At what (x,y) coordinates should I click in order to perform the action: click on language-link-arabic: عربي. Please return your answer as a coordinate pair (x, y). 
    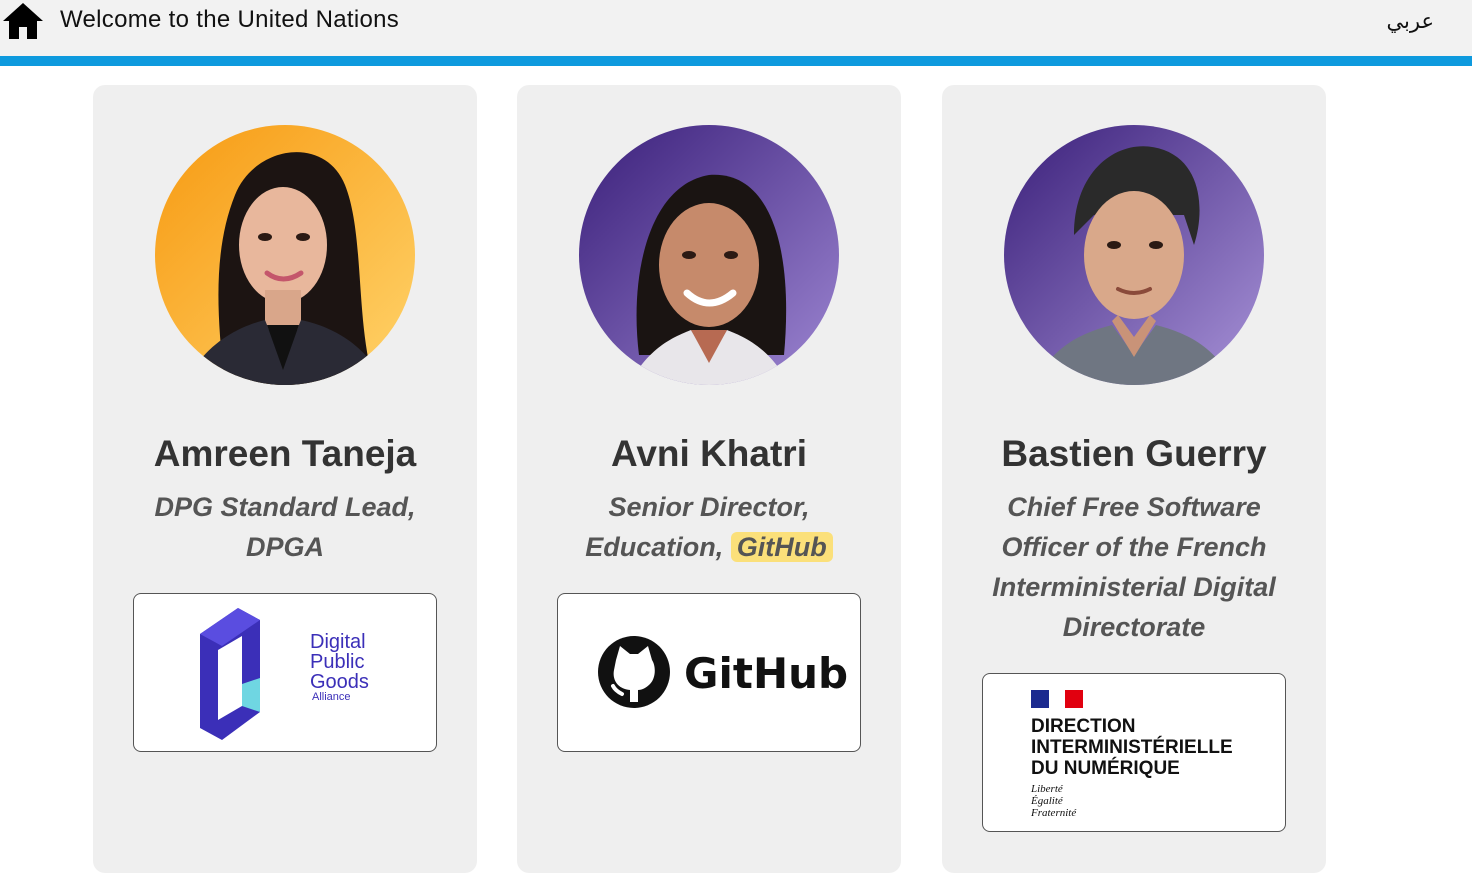
    Looking at the image, I should click on (1410, 22).